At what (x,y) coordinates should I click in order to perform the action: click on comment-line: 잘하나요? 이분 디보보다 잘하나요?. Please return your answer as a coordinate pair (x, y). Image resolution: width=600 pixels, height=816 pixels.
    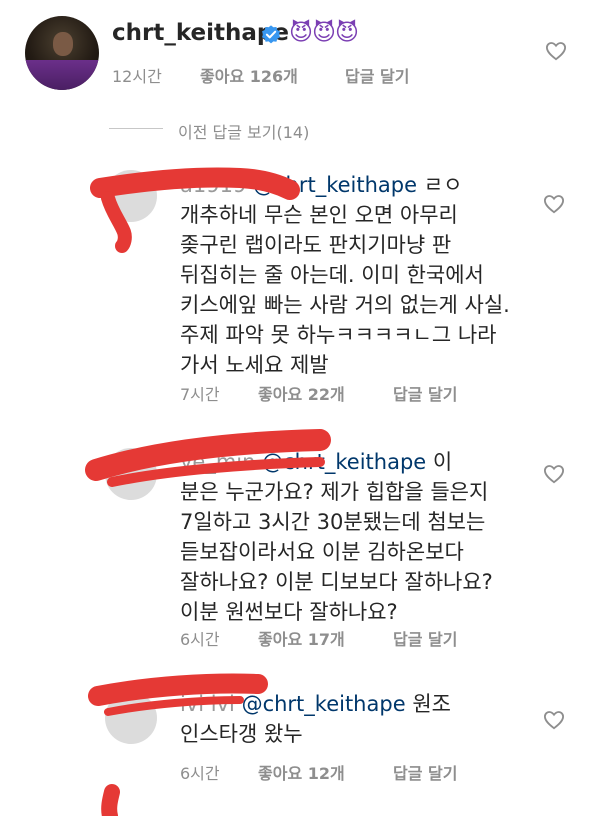
    Looking at the image, I should click on (336, 582).